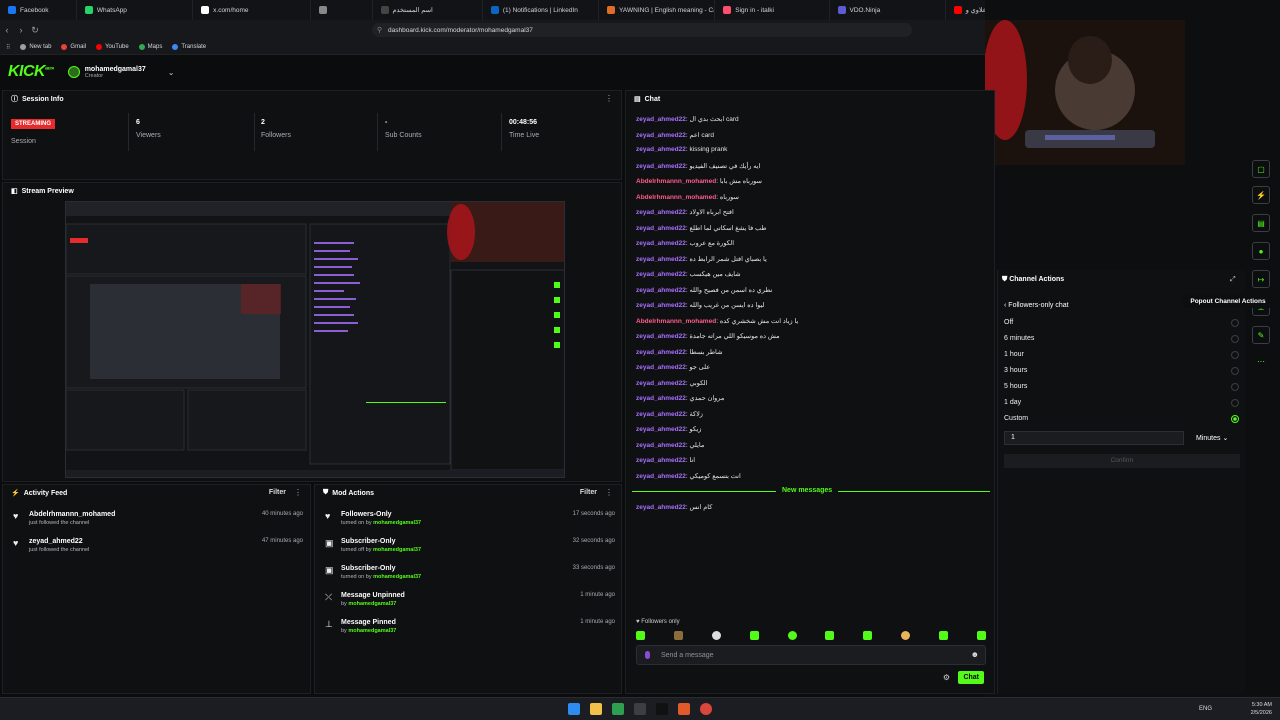 The height and width of the screenshot is (720, 1280). What do you see at coordinates (8, 47) in the screenshot?
I see `apps-grid-icon: ⠿` at bounding box center [8, 47].